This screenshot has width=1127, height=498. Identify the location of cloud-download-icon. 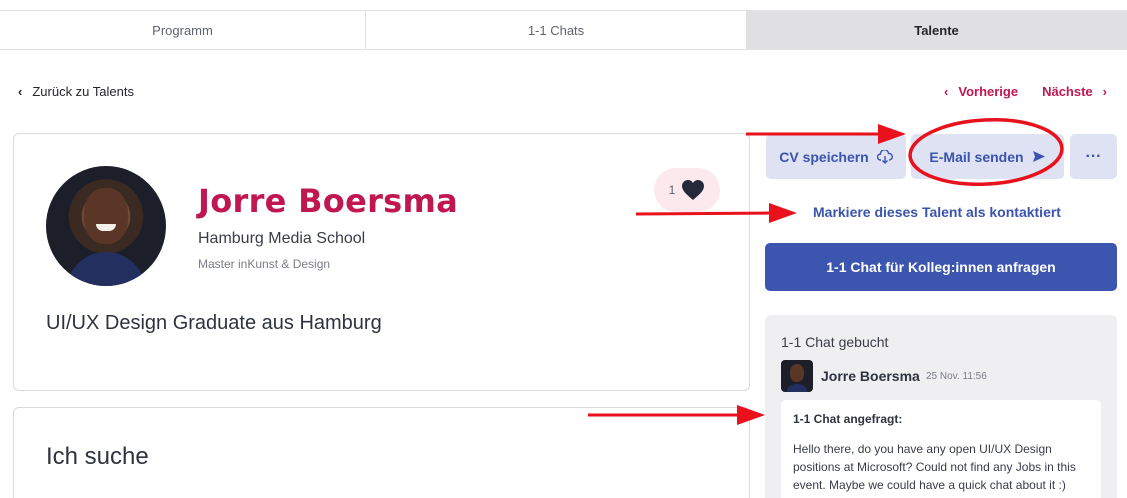
(884, 156).